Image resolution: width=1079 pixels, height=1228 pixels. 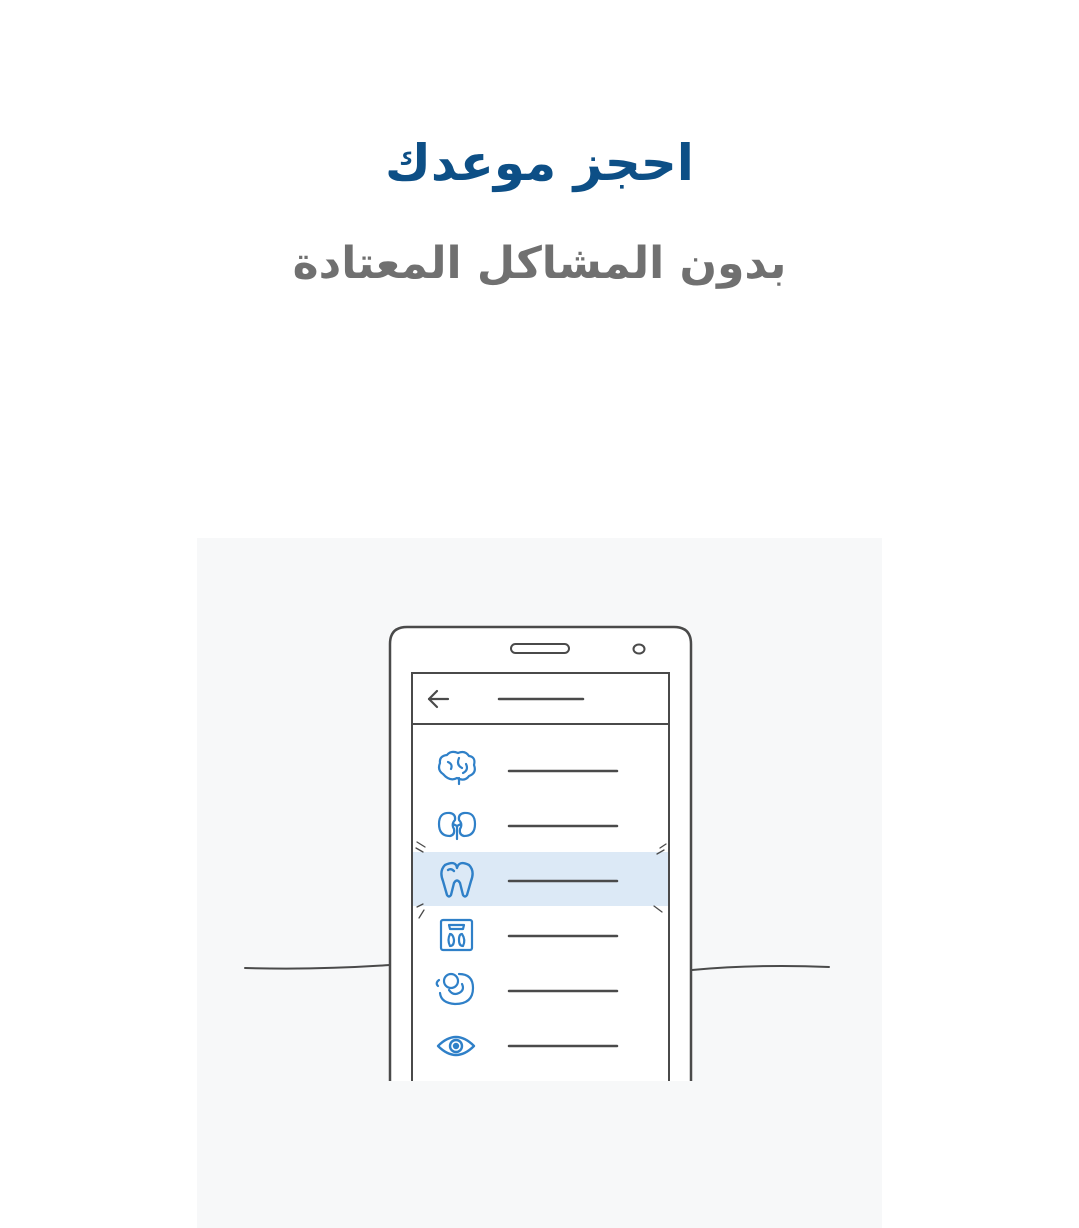 What do you see at coordinates (540, 879) in the screenshot?
I see `selected-row-highlight` at bounding box center [540, 879].